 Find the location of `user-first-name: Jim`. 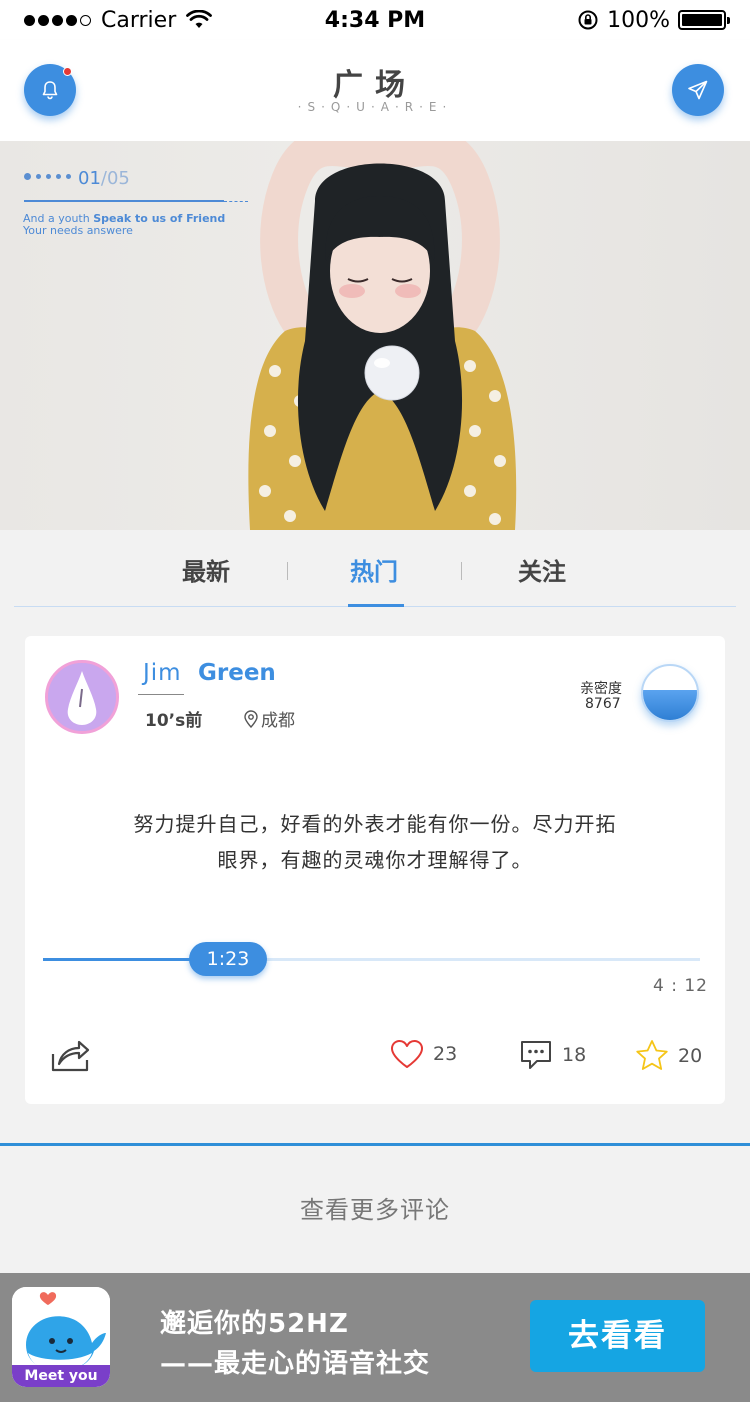

user-first-name: Jim is located at coordinates (162, 673).